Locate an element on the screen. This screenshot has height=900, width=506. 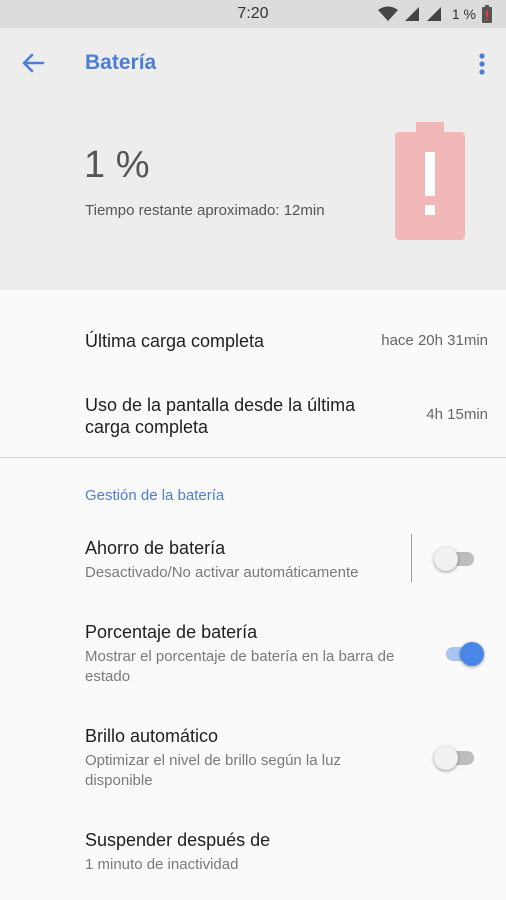
signal-2-icon is located at coordinates (433, 14).